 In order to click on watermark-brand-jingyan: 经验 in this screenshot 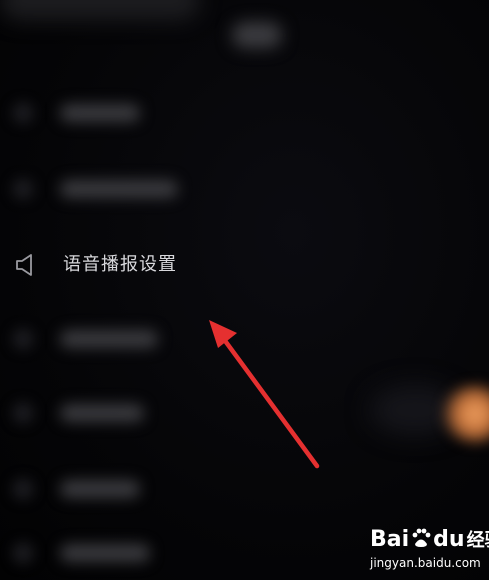, I will do `click(477, 540)`.